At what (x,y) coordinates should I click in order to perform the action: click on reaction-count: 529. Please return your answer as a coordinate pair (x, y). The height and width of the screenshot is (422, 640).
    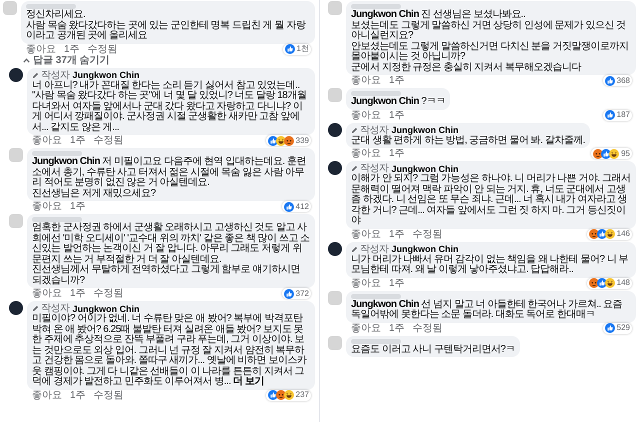
    Looking at the image, I should click on (623, 328).